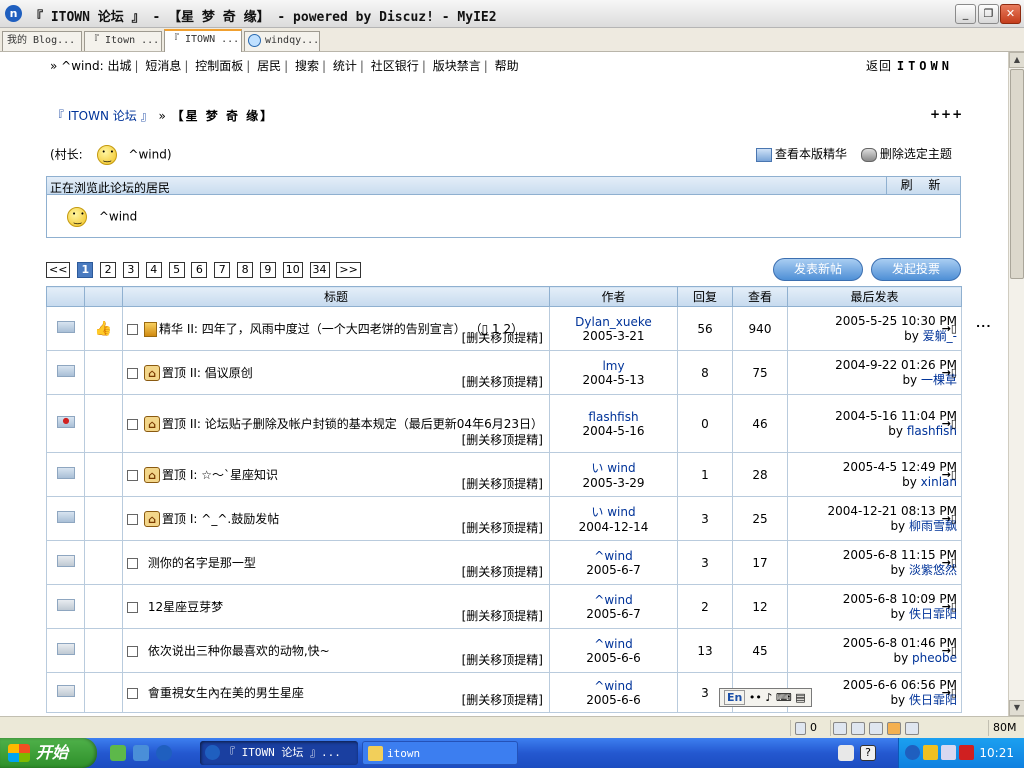  I want to click on thread-title-link: 依次说出三种你最喜欢的动物,快~, so click(239, 651).